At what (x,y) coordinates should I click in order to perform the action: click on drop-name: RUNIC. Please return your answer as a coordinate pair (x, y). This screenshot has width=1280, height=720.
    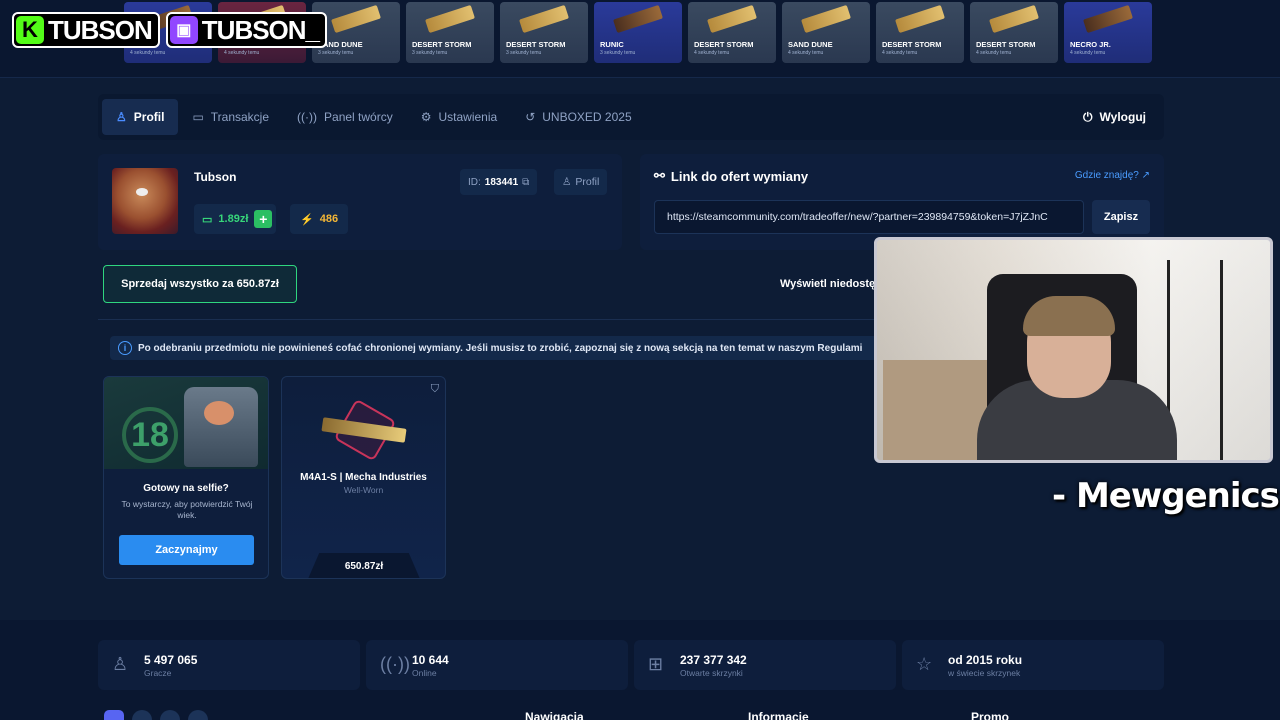
    Looking at the image, I should click on (612, 44).